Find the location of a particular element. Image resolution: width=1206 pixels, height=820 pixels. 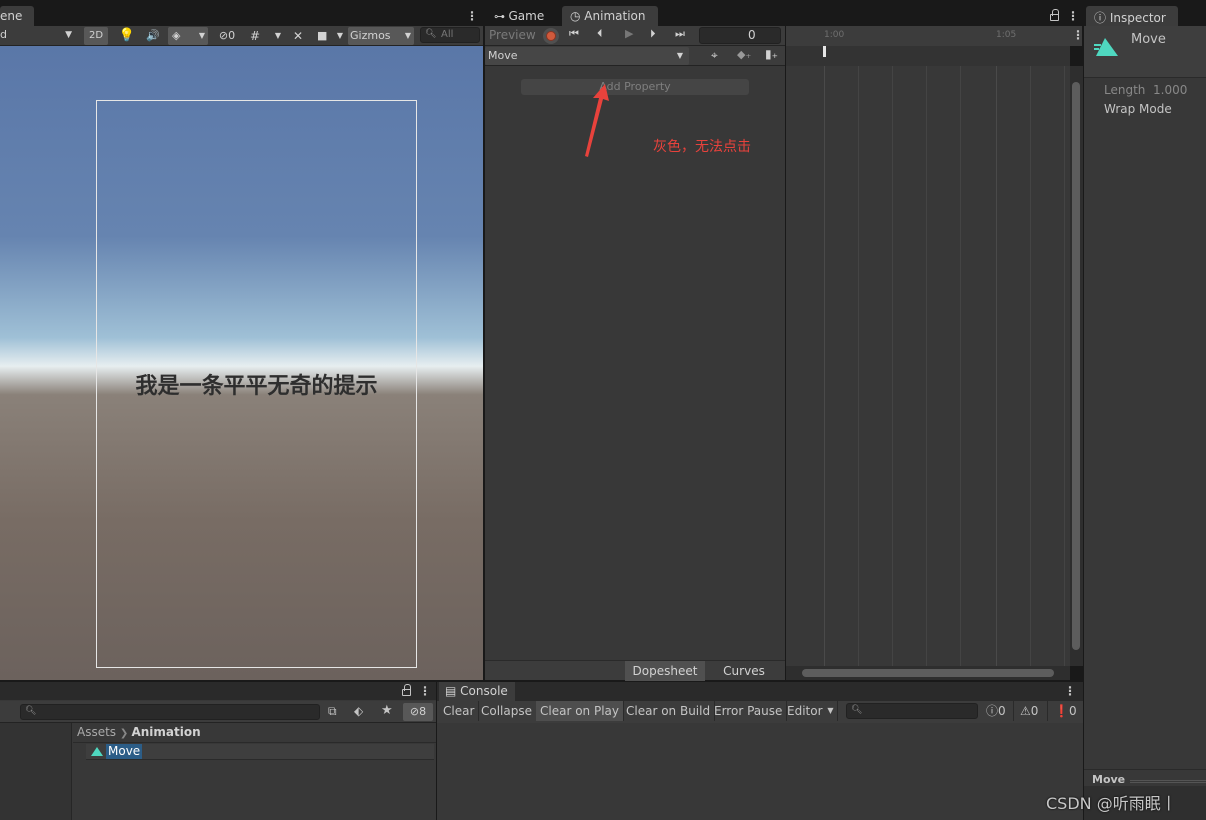

animation-more-menu-icon: ⋮ is located at coordinates (1073, 16).